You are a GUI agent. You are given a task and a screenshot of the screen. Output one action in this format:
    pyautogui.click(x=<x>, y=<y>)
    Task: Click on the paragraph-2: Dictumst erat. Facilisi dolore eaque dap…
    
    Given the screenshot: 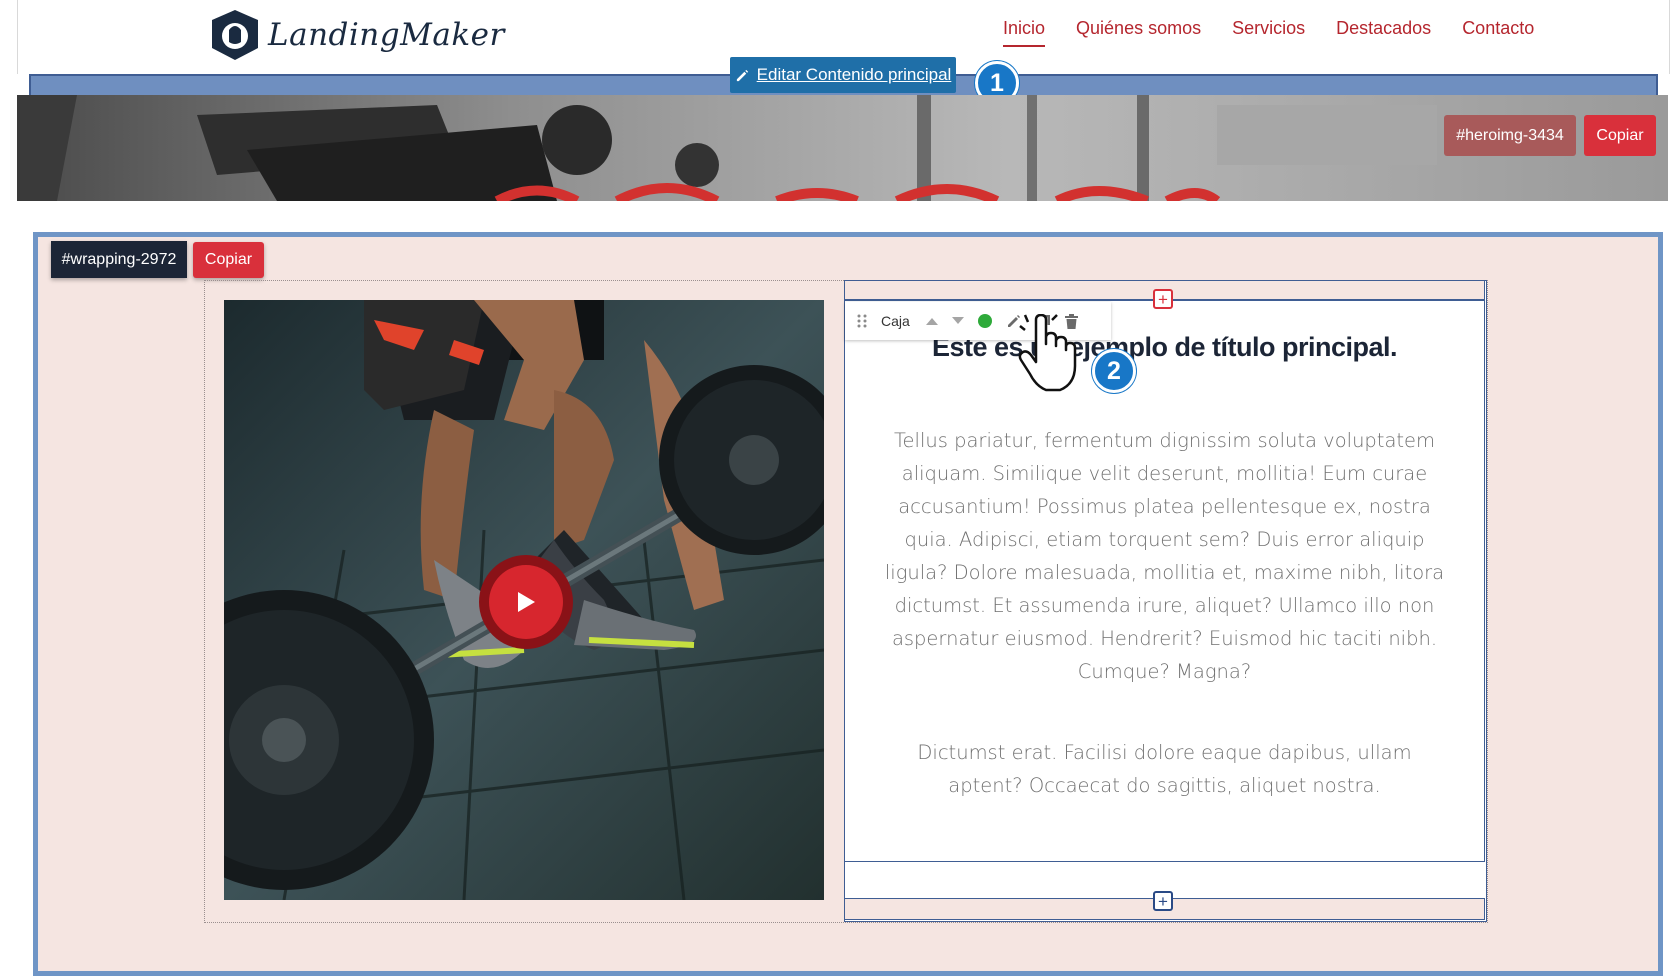 What is the action you would take?
    pyautogui.click(x=1164, y=769)
    